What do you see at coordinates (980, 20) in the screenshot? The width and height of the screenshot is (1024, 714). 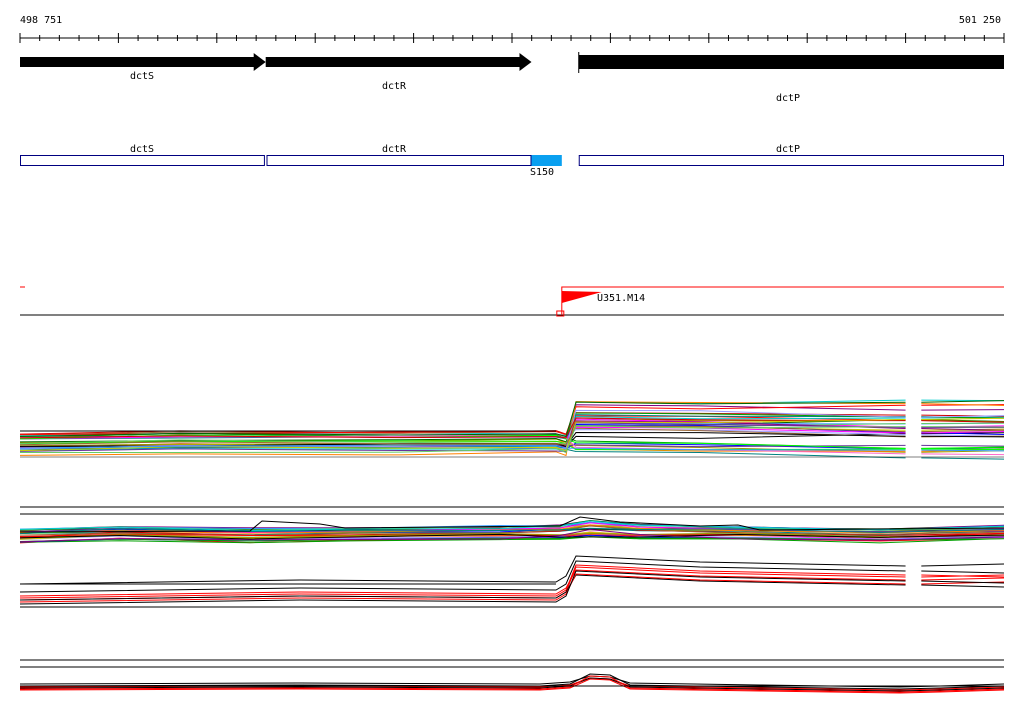 I see `ruler-end-label: 501 250` at bounding box center [980, 20].